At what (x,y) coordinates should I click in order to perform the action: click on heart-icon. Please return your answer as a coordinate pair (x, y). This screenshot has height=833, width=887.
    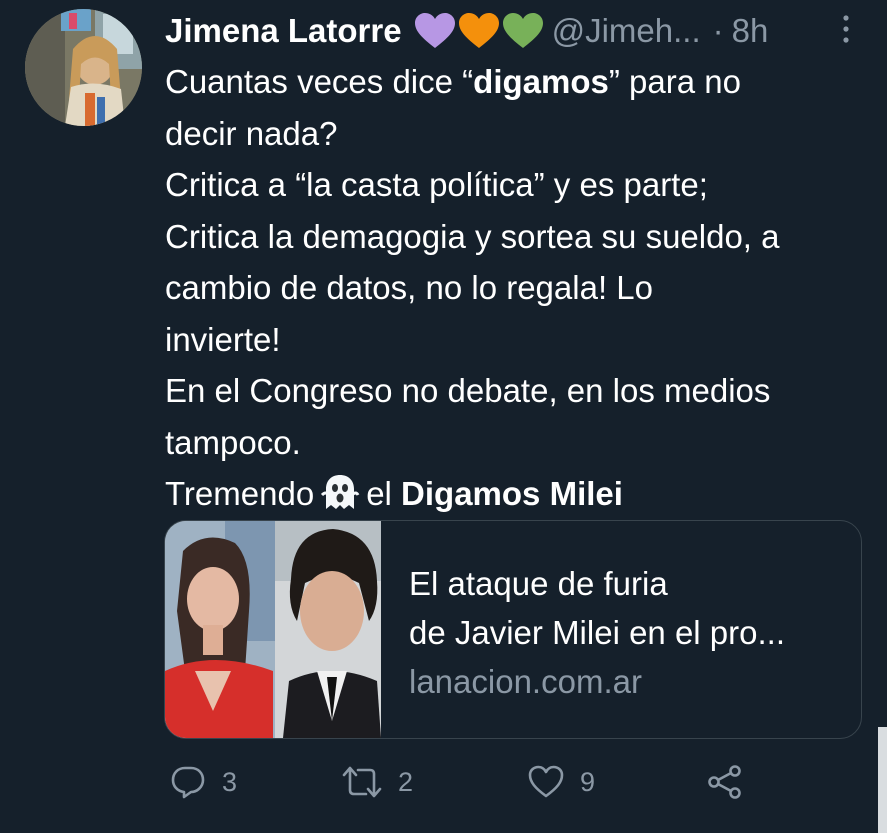
    Looking at the image, I should click on (546, 781).